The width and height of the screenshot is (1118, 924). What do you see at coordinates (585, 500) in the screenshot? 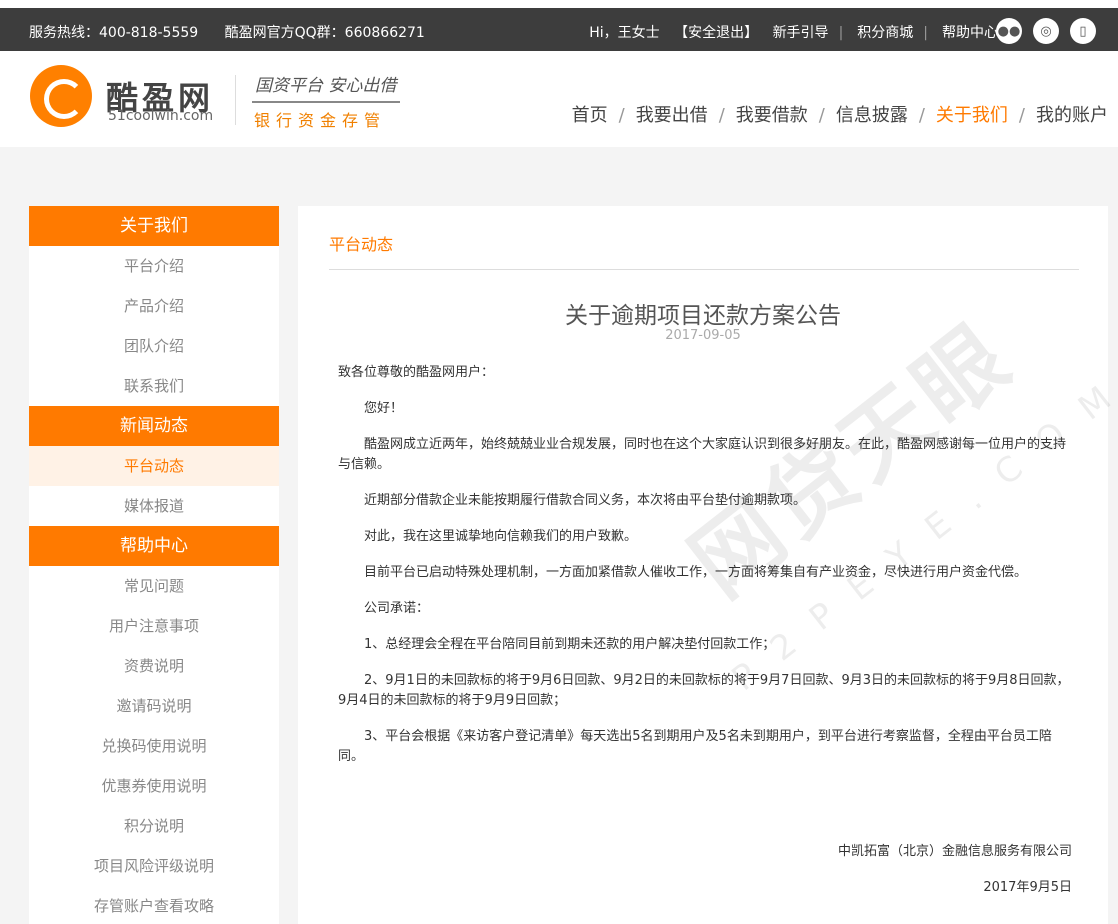
I see `paragraph: 近期部分借款企业未能按期履行借款合同义务，本次将由平台垫付逾期款项。` at bounding box center [585, 500].